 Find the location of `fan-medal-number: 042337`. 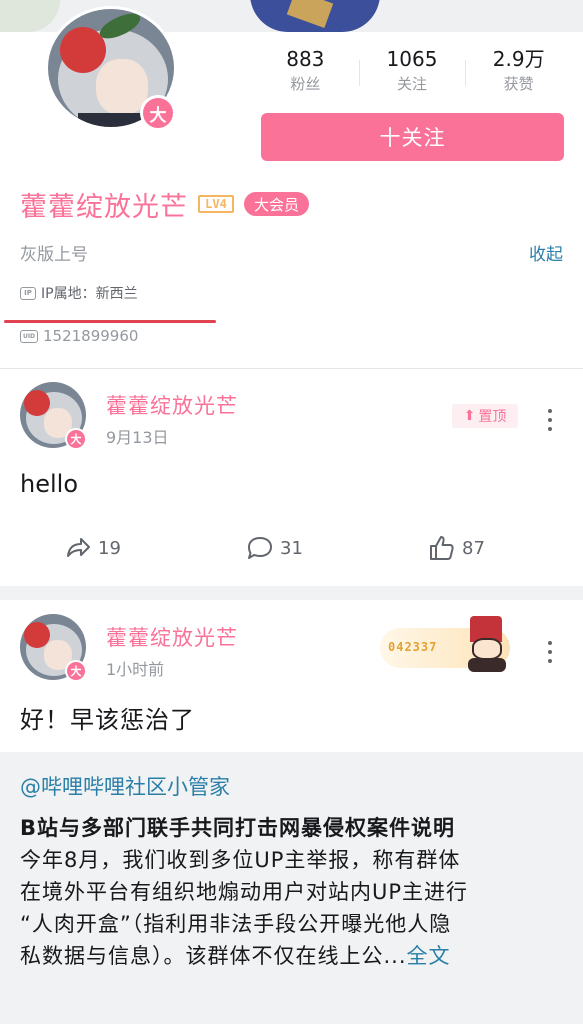

fan-medal-number: 042337 is located at coordinates (413, 647).